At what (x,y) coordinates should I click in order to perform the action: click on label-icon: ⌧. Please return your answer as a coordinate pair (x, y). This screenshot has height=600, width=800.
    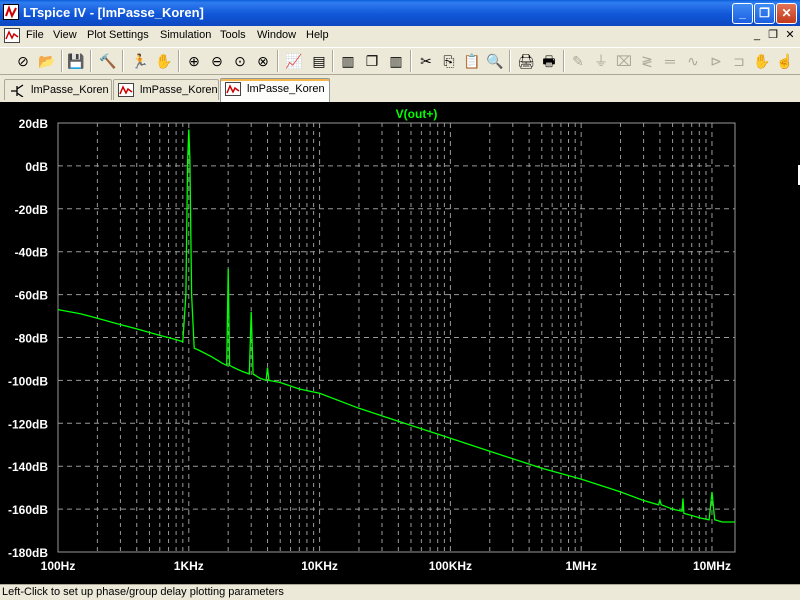
    Looking at the image, I should click on (624, 61).